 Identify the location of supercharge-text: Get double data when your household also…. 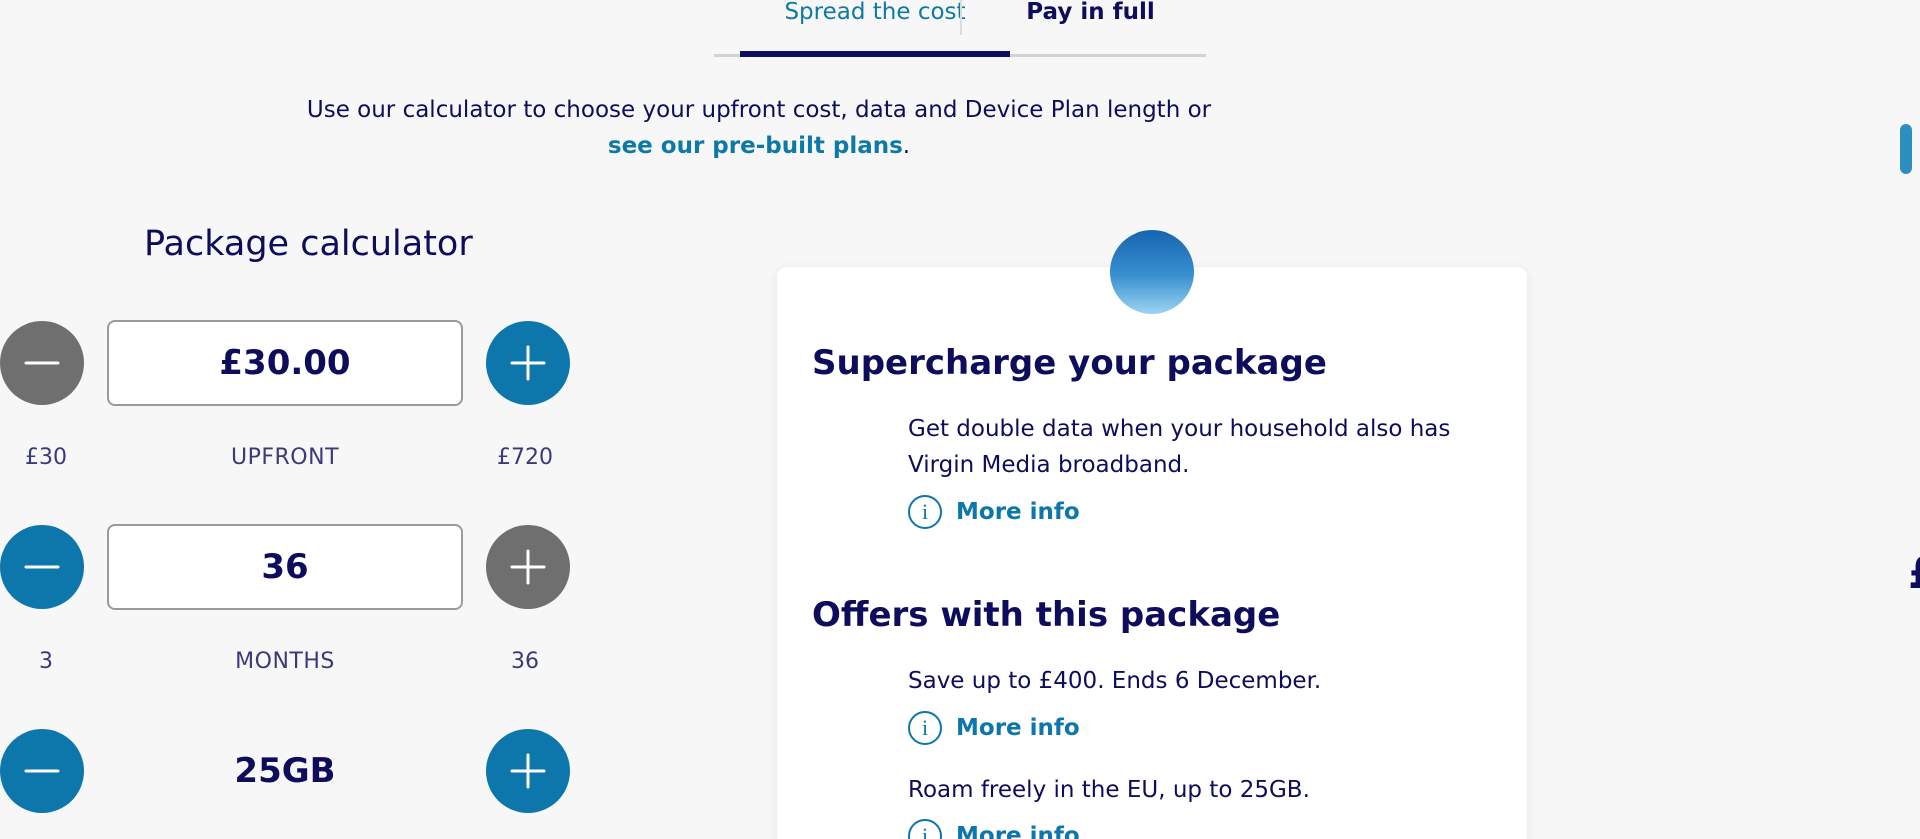
(1179, 447).